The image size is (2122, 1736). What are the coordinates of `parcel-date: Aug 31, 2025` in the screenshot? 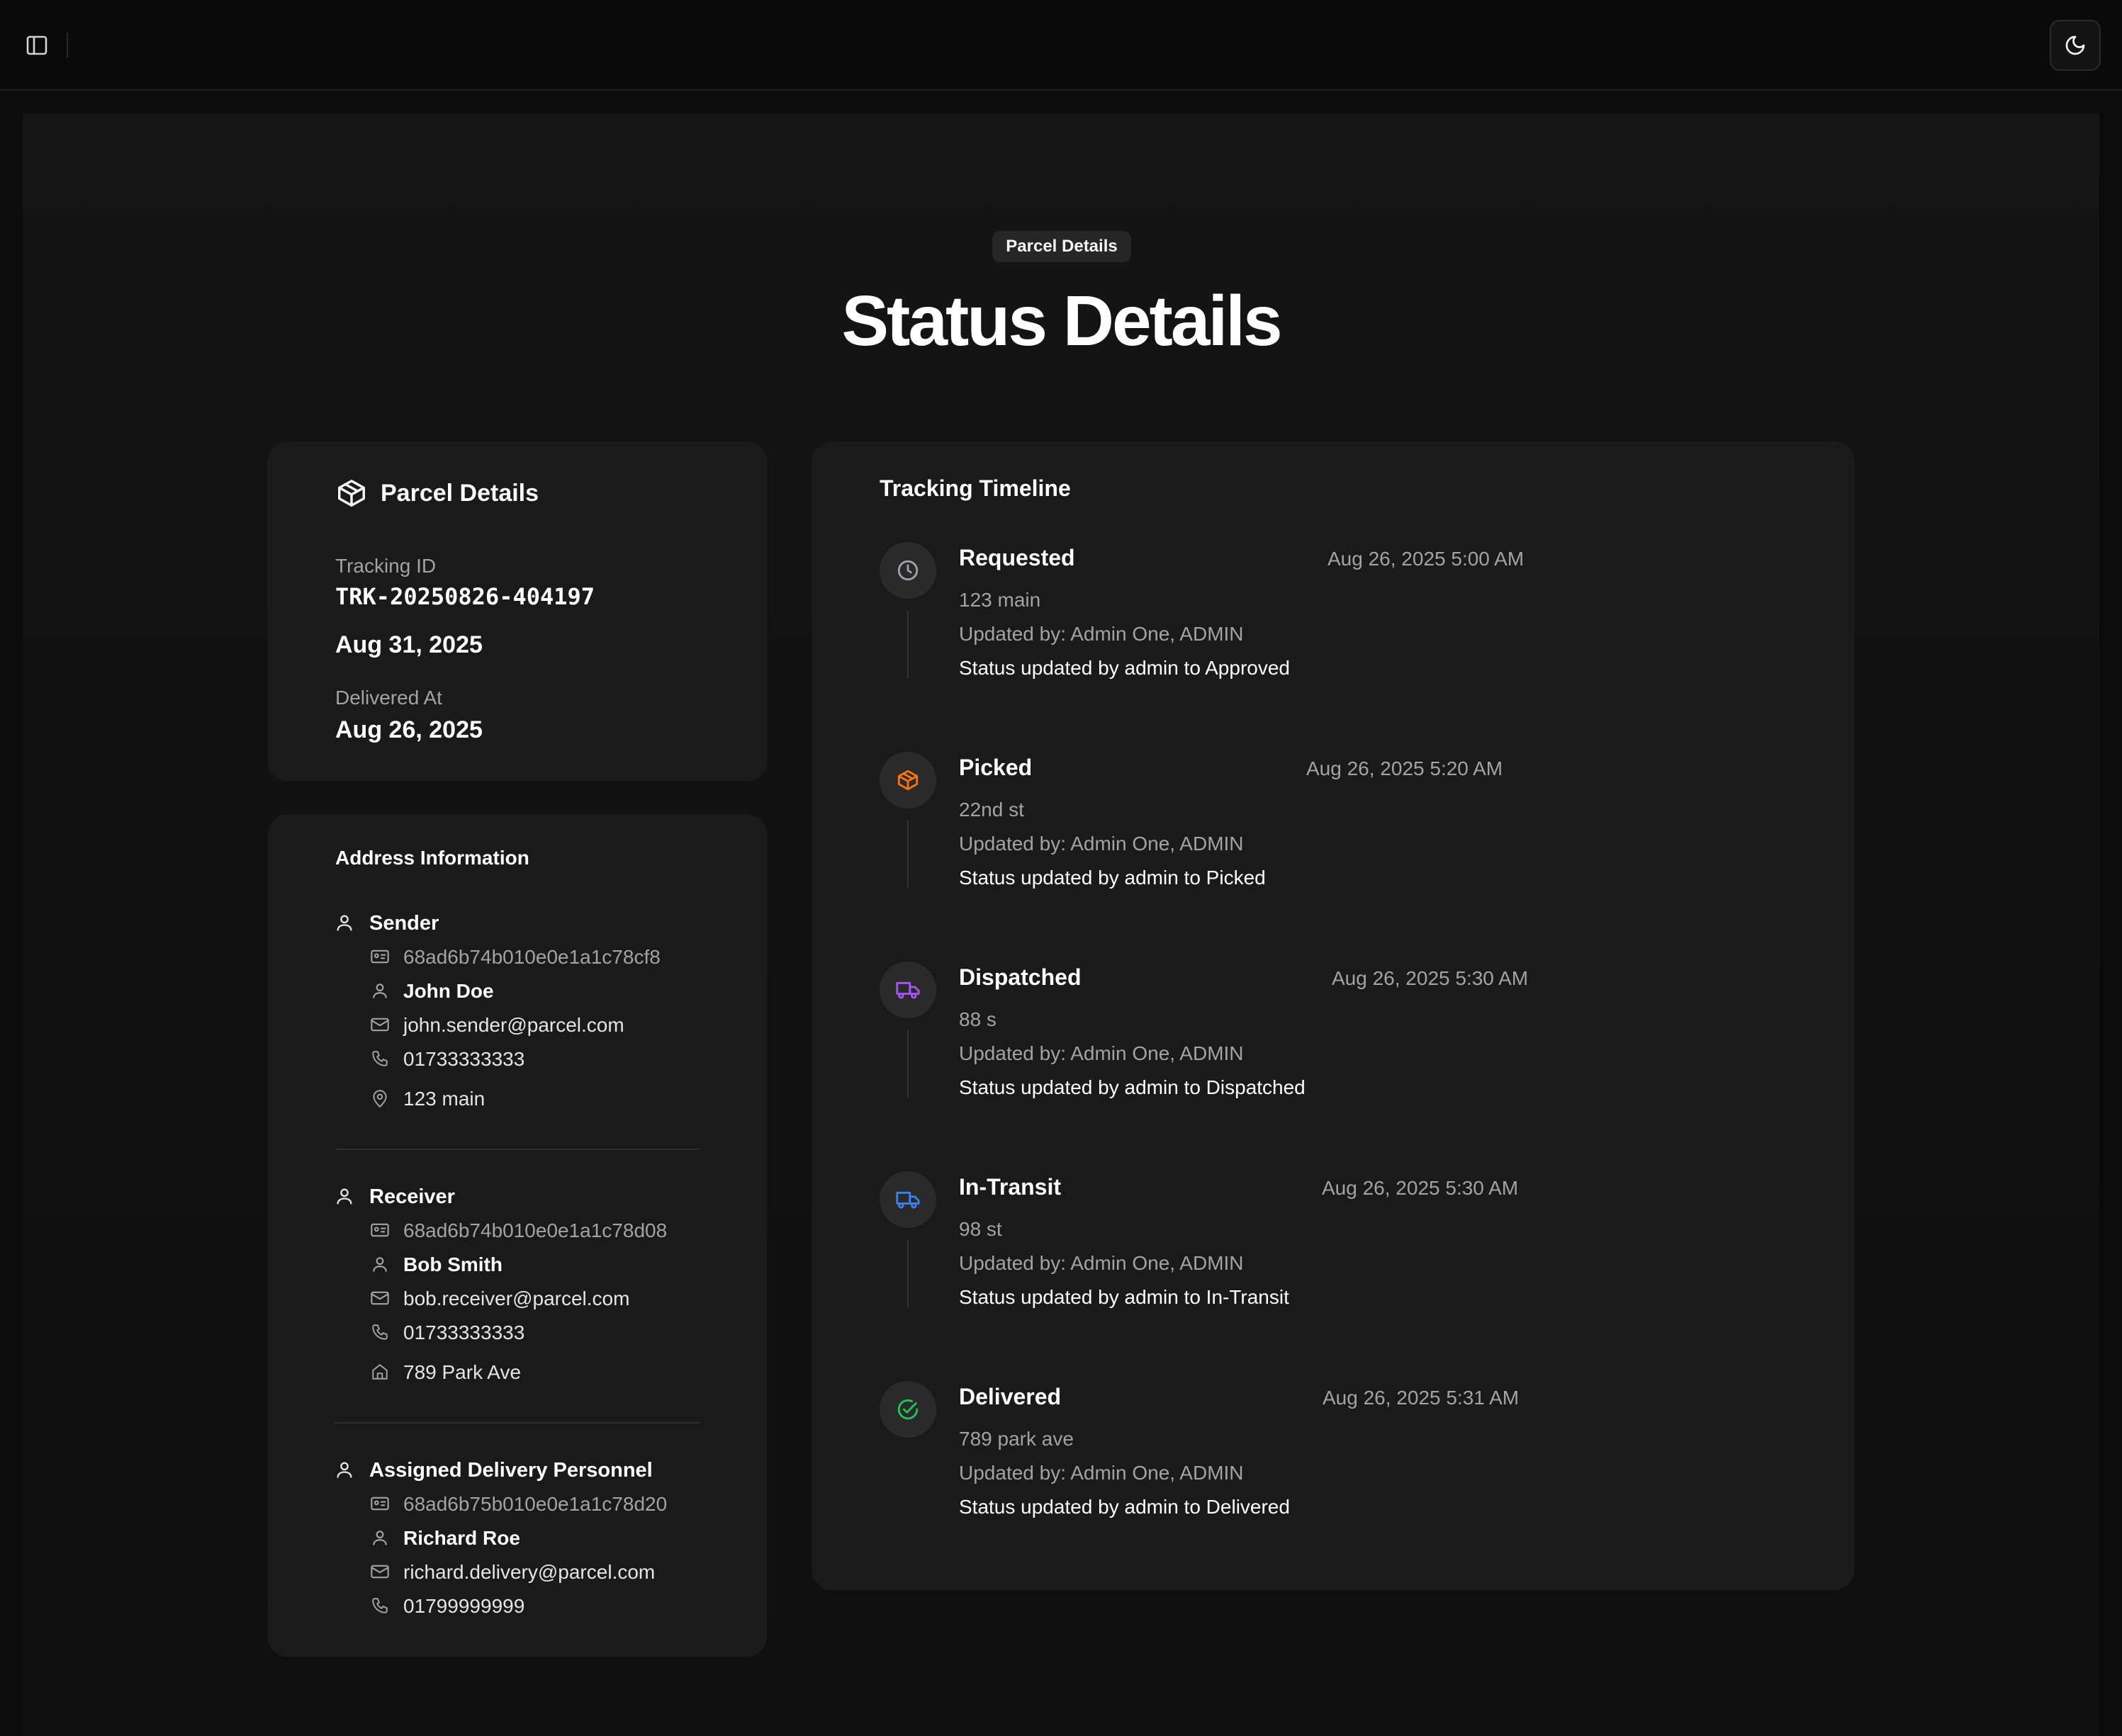 It's located at (409, 644).